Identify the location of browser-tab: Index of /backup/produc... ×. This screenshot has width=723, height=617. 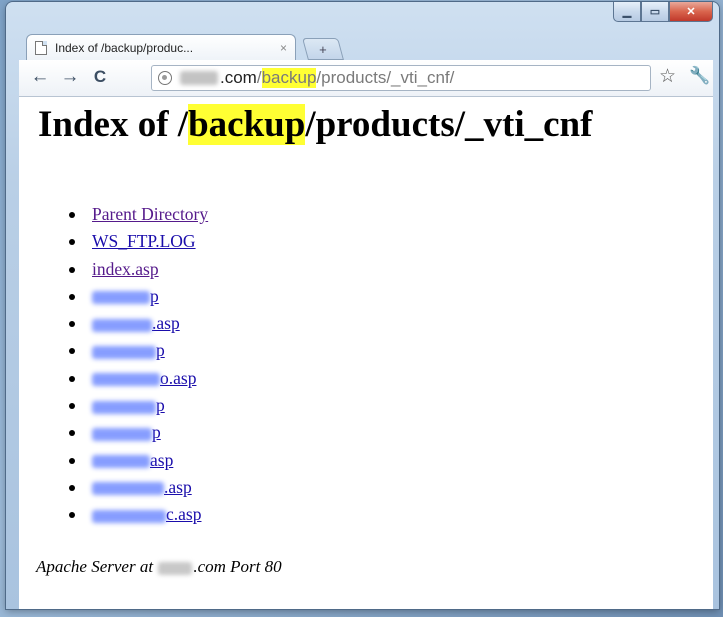
(161, 47).